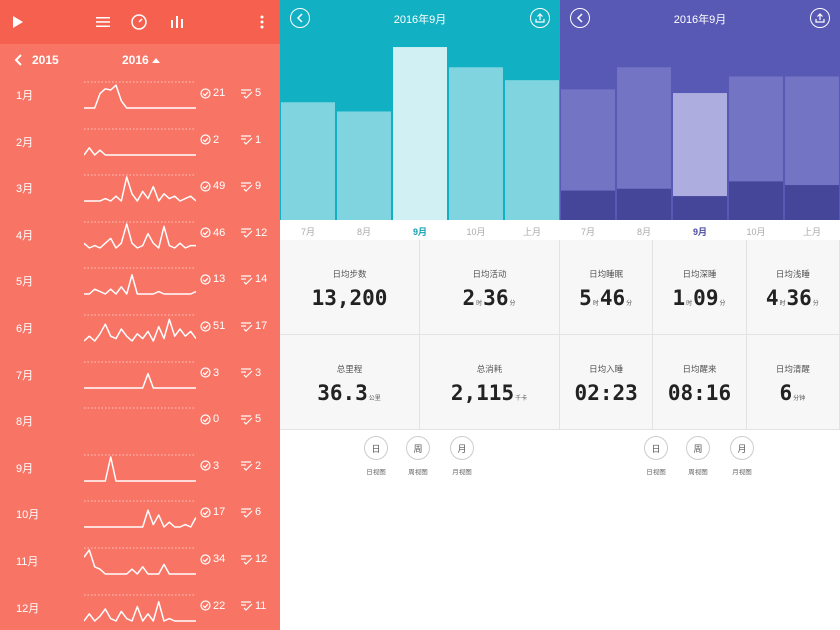 The width and height of the screenshot is (840, 630). Describe the element at coordinates (699, 298) in the screenshot. I see `stat-value: 1时09分` at that location.